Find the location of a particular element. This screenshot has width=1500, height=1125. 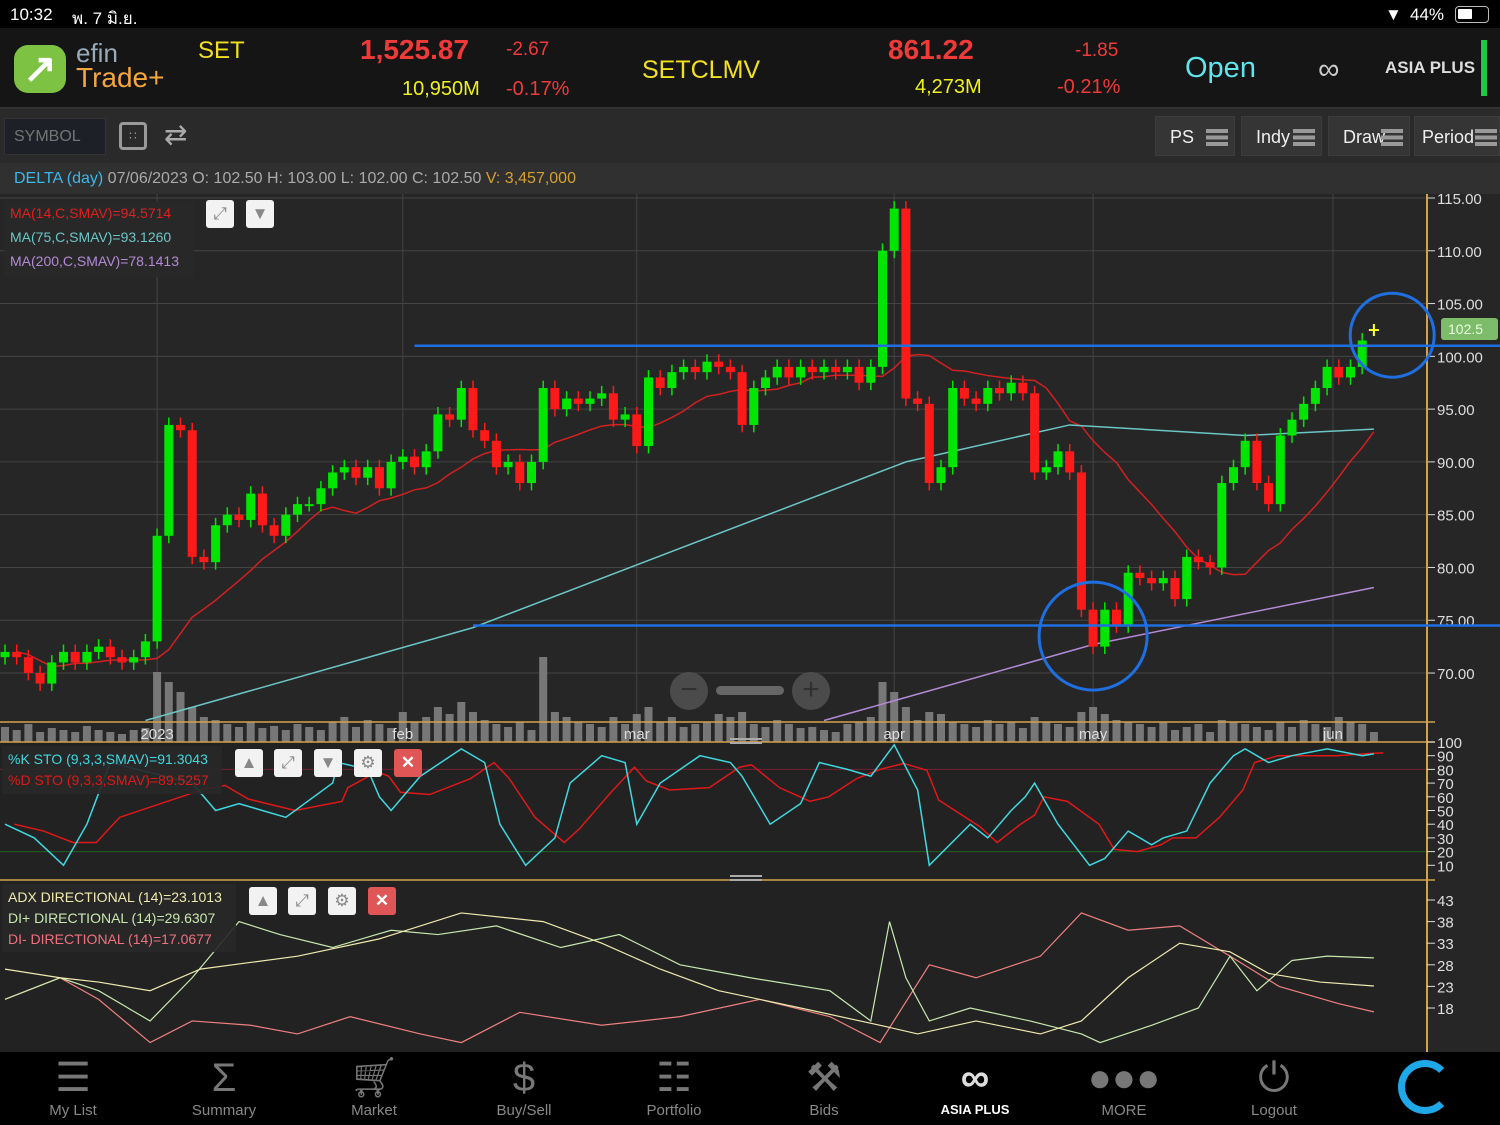

zoom-slider is located at coordinates (750, 690).